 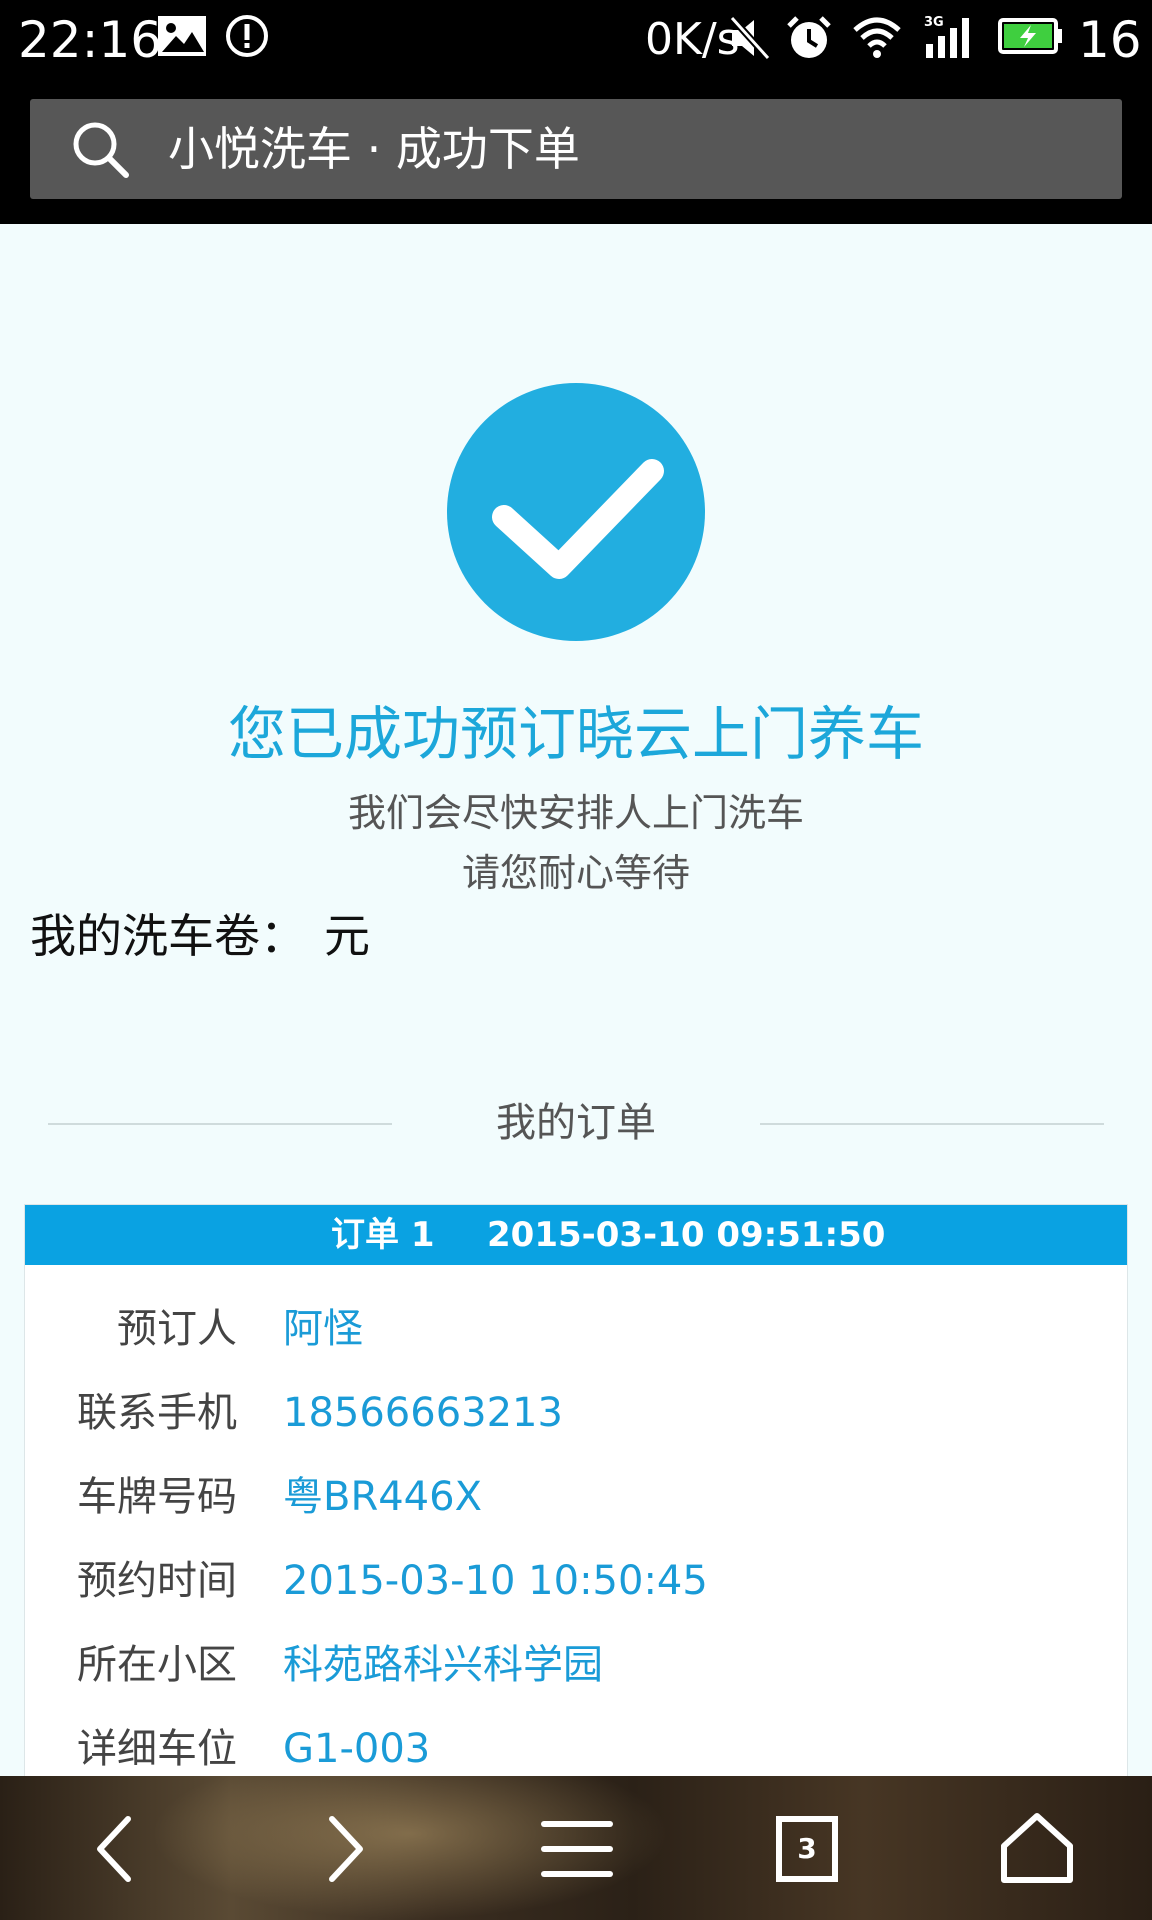 I want to click on tabs-button: 3, so click(x=807, y=1849).